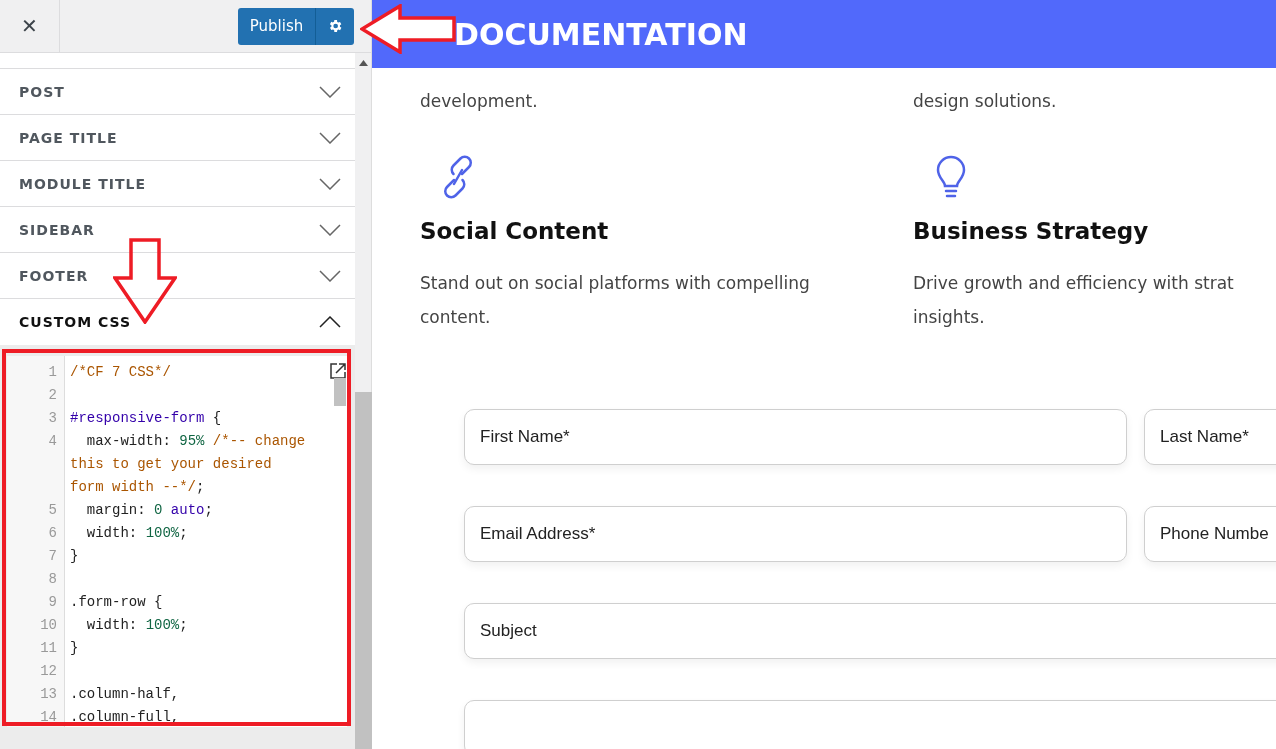 The height and width of the screenshot is (749, 1276). I want to click on line-number: 4, so click(52, 441).